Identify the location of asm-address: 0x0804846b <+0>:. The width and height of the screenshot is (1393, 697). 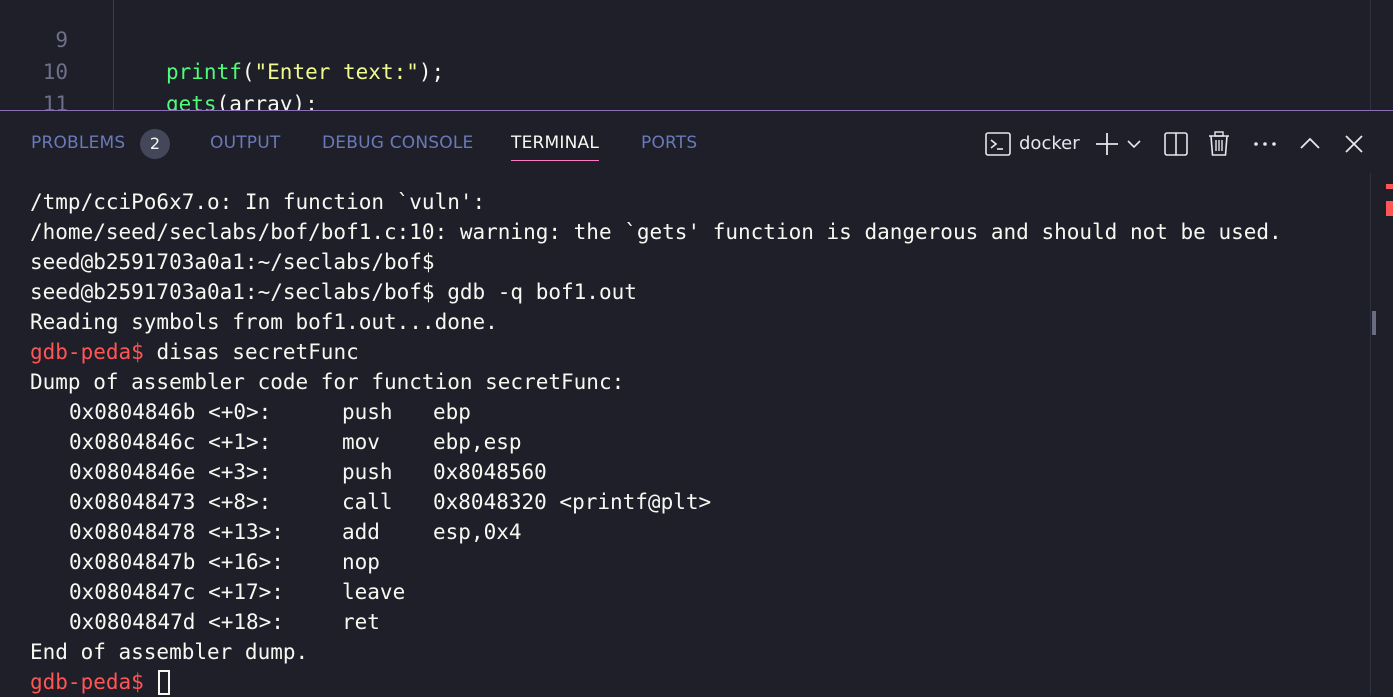
(170, 412).